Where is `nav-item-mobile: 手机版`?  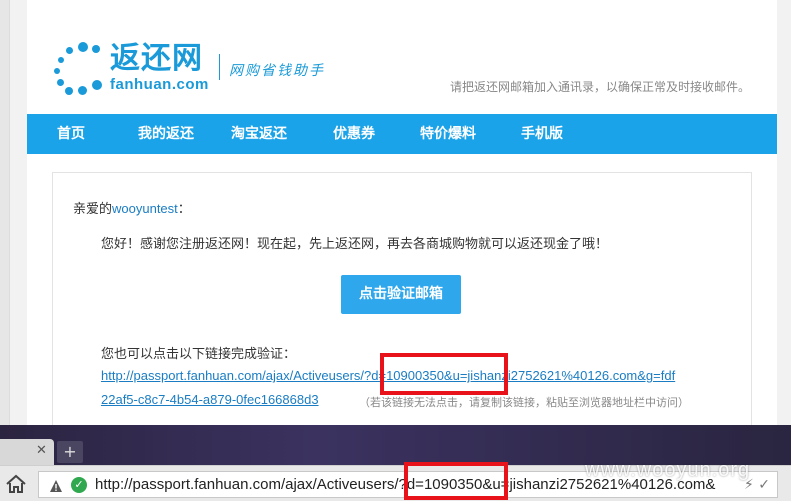
nav-item-mobile: 手机版 is located at coordinates (542, 134).